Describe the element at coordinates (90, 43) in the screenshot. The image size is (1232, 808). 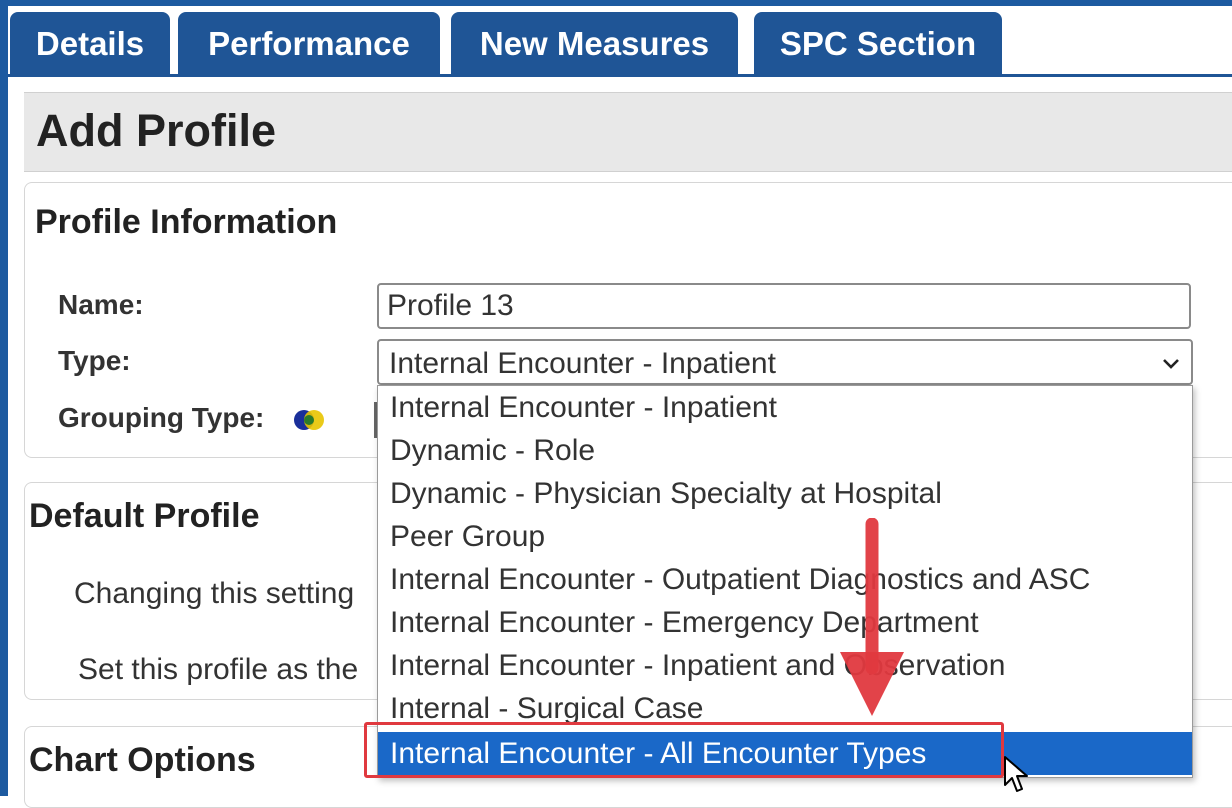
I see `tab-details: Details` at that location.